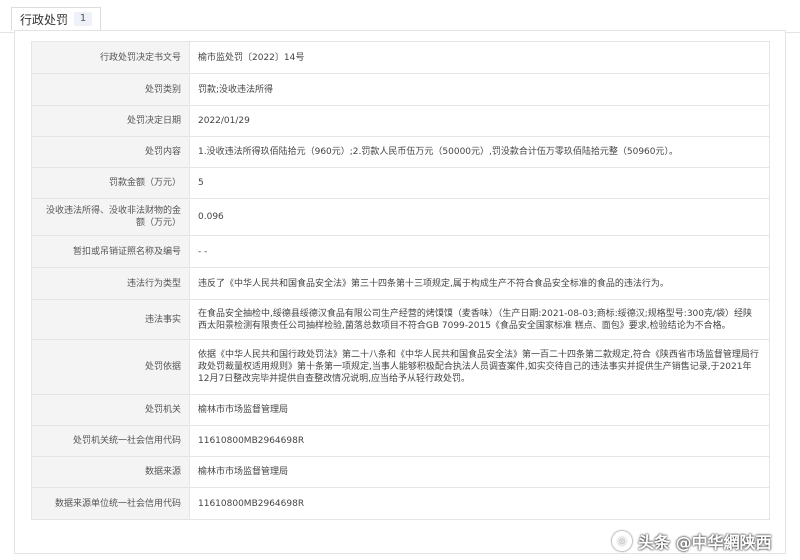  I want to click on table-row: 罚款金额（万元） 5, so click(400, 183).